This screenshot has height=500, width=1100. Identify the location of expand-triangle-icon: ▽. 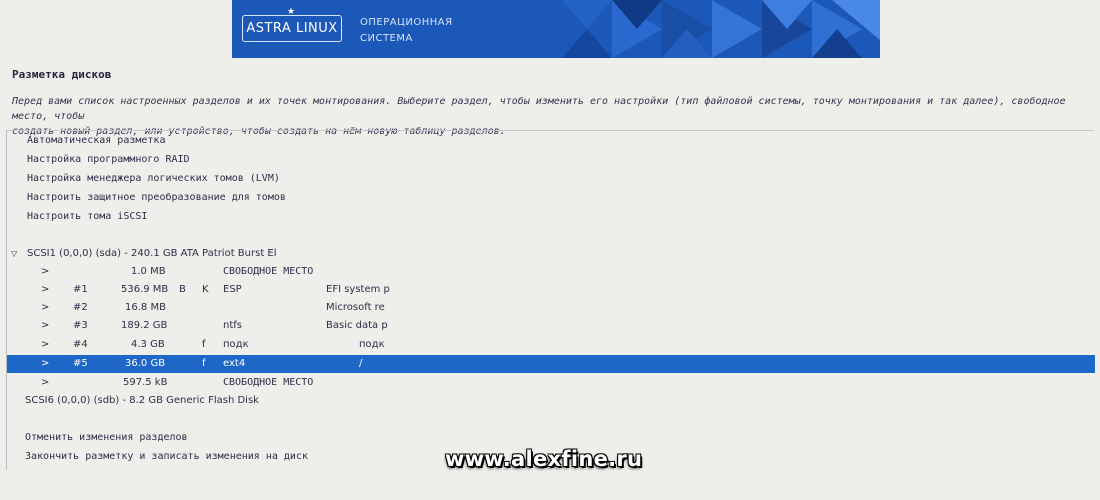
(14, 253).